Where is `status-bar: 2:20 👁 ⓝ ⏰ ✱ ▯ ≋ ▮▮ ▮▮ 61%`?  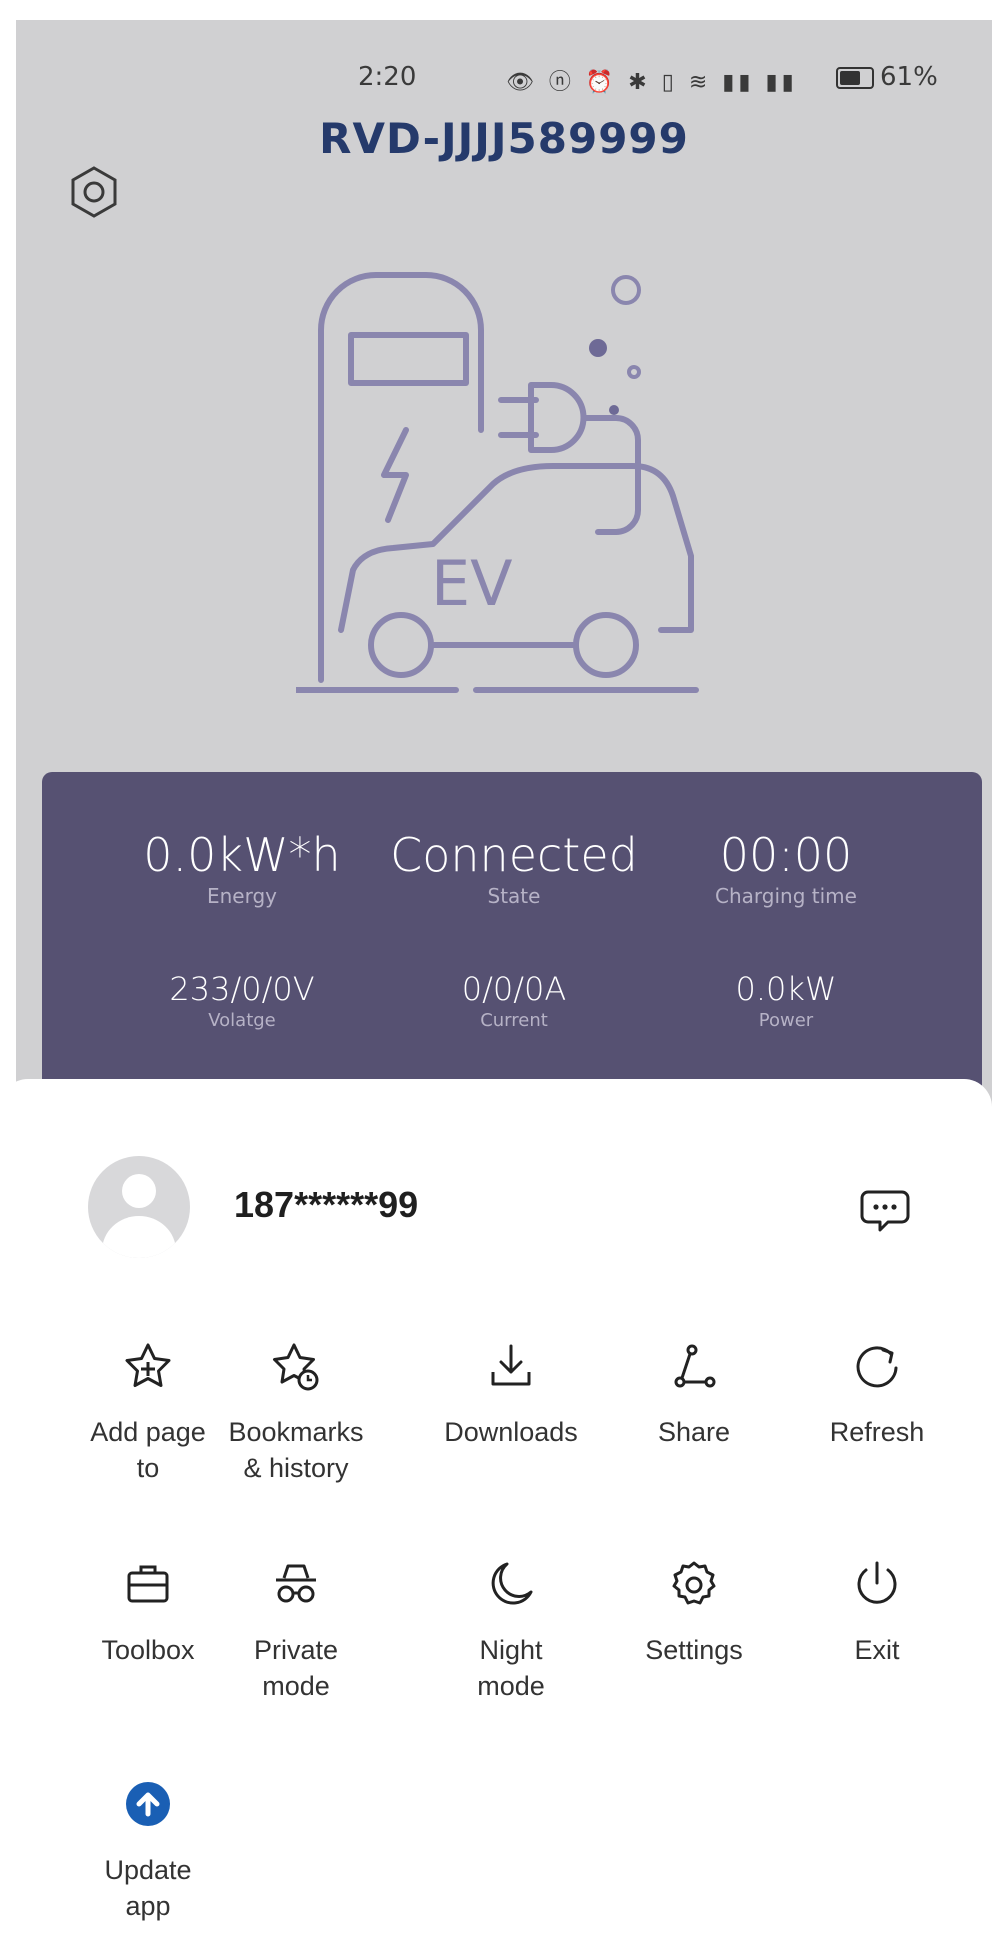
status-bar: 2:20 👁 ⓝ ⏰ ✱ ▯ ≋ ▮▮ ▮▮ 61% is located at coordinates (504, 80).